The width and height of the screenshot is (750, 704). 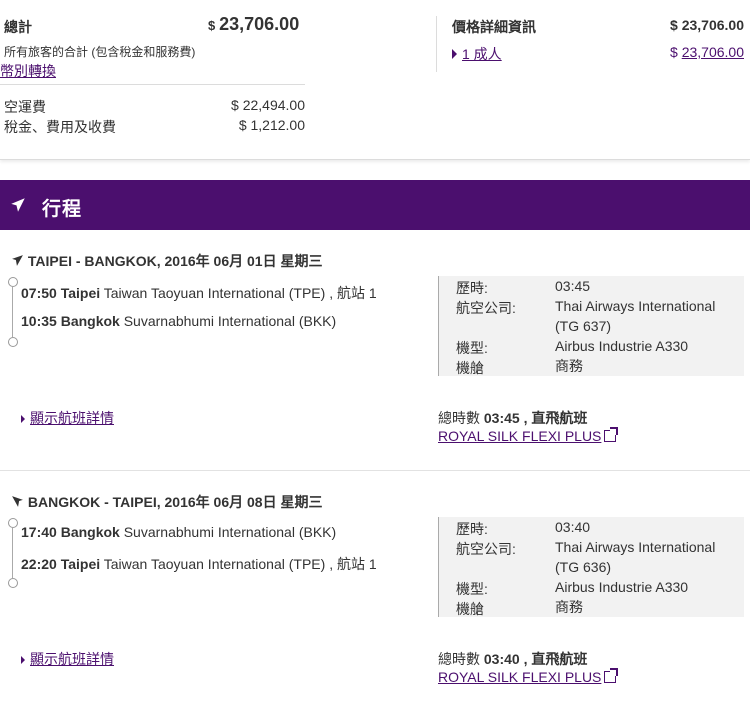 What do you see at coordinates (212, 25) in the screenshot?
I see `total-currency: $` at bounding box center [212, 25].